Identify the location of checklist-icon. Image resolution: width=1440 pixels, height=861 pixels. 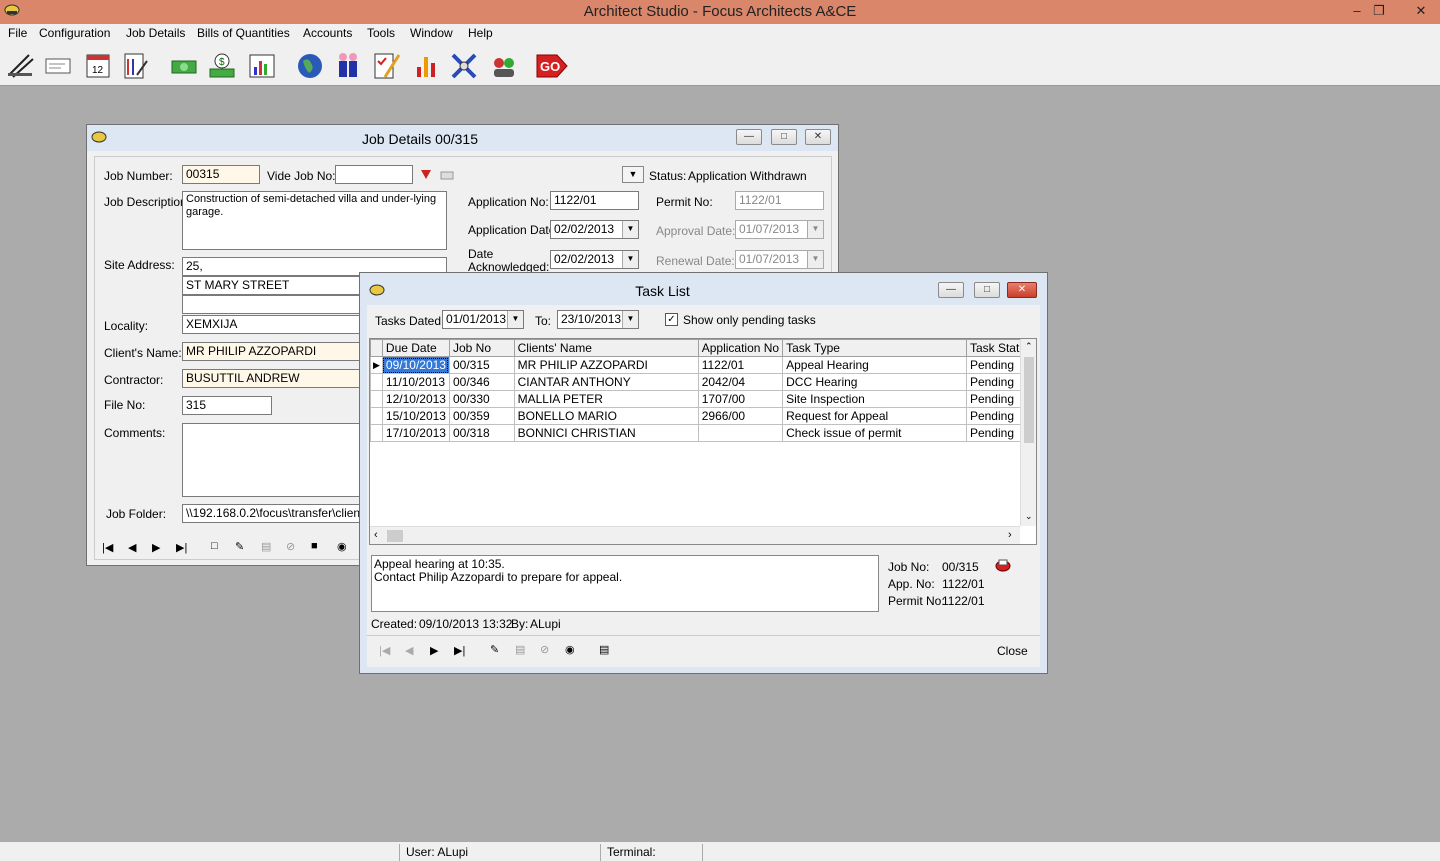
(386, 65).